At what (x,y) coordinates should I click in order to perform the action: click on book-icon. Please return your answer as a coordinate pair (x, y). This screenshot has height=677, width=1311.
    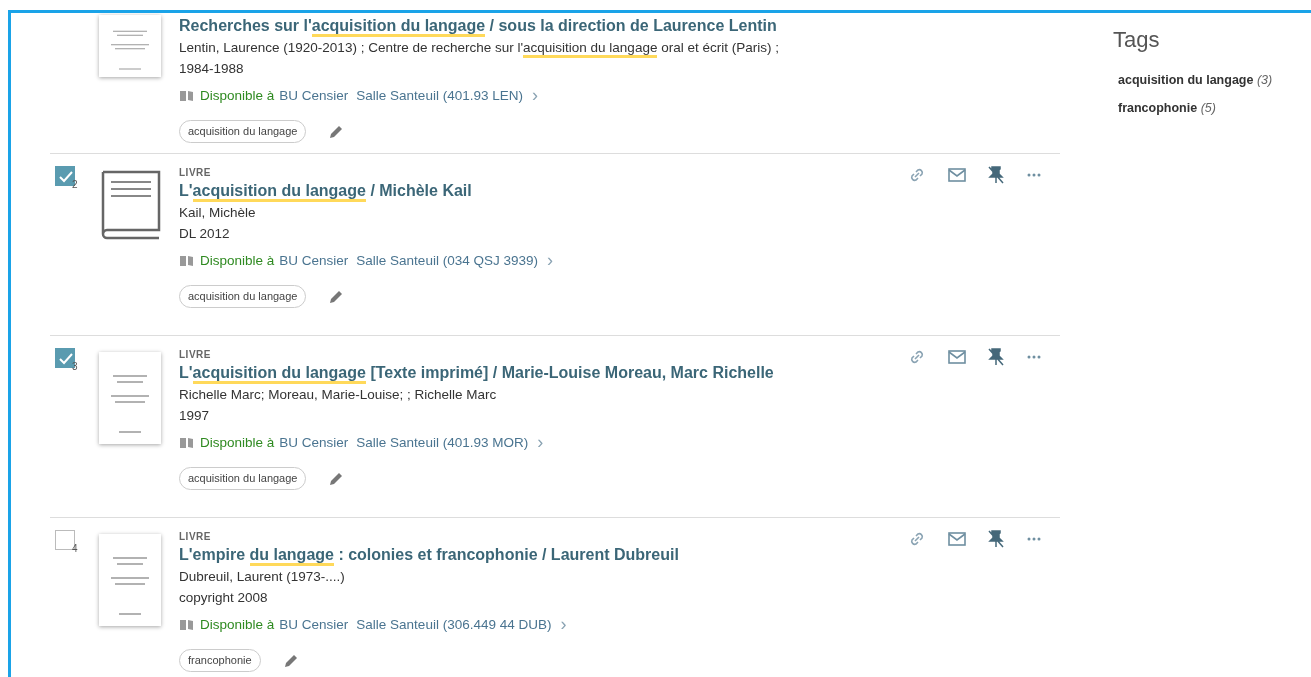
    Looking at the image, I should click on (130, 205).